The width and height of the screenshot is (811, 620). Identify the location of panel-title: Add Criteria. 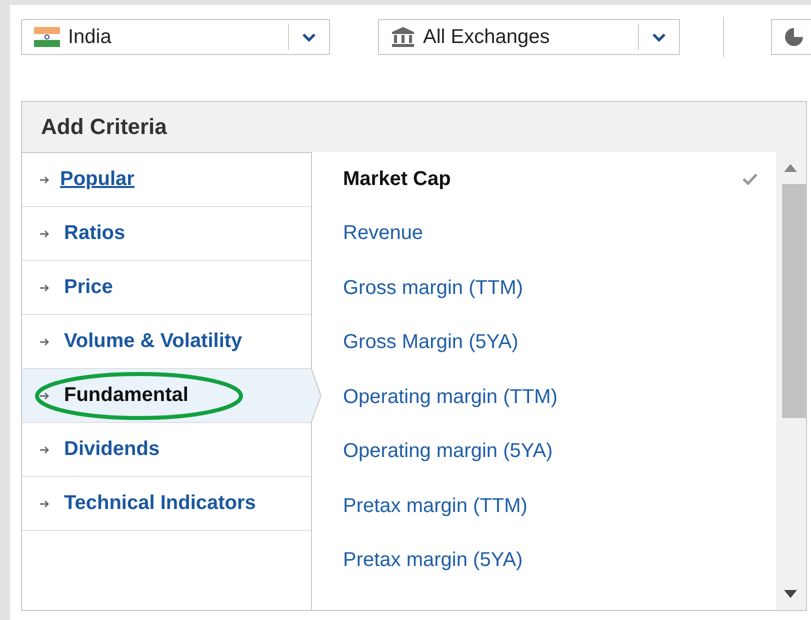
(104, 127).